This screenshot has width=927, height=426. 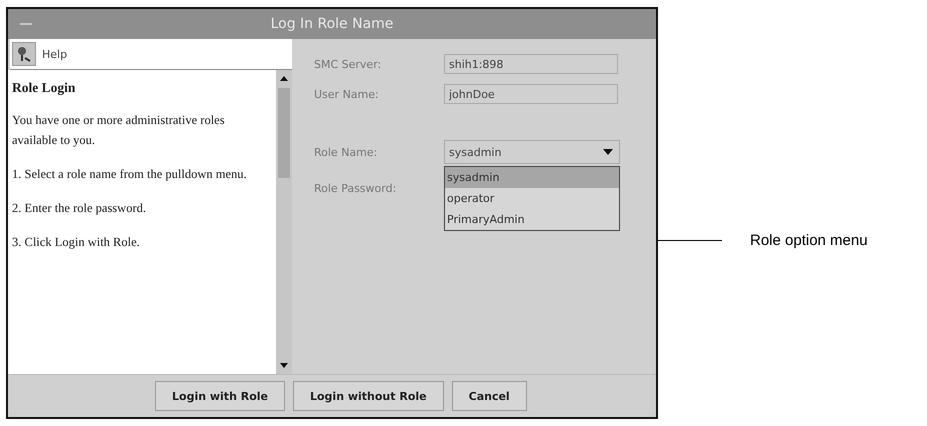 I want to click on callout-label: Role option menu, so click(x=809, y=240).